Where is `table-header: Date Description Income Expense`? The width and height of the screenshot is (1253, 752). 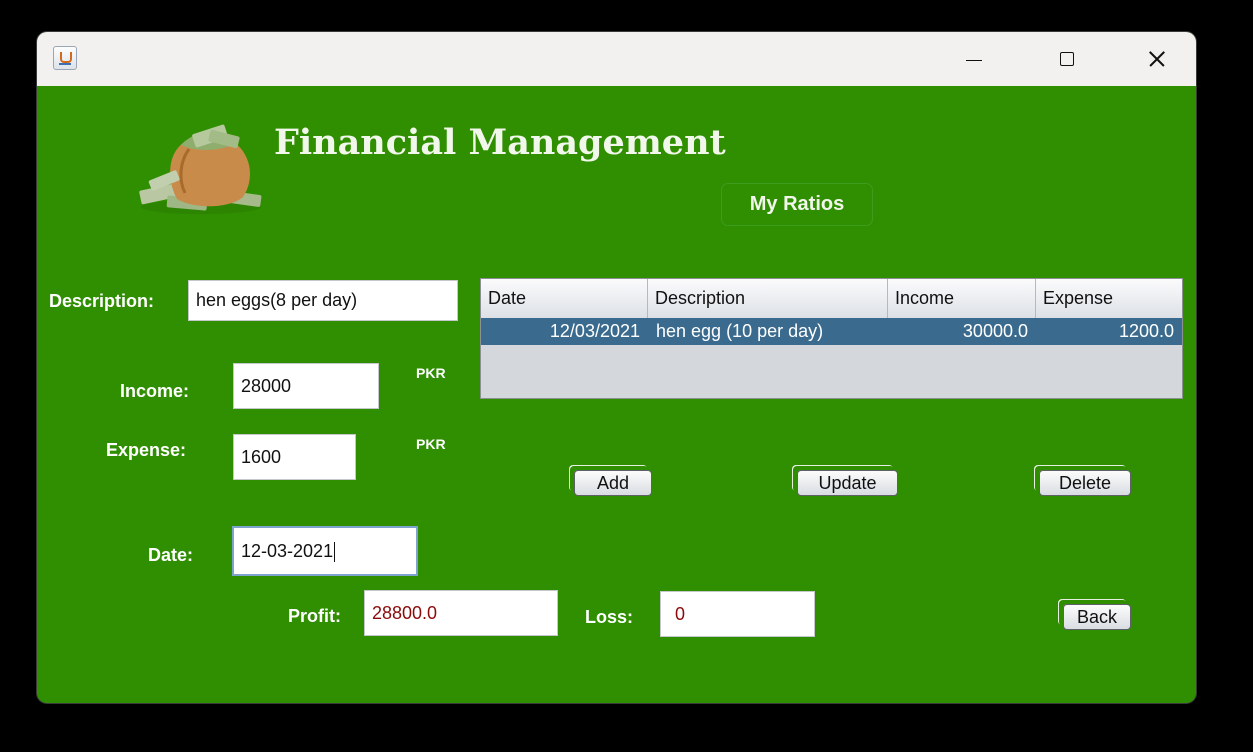 table-header: Date Description Income Expense is located at coordinates (831, 299).